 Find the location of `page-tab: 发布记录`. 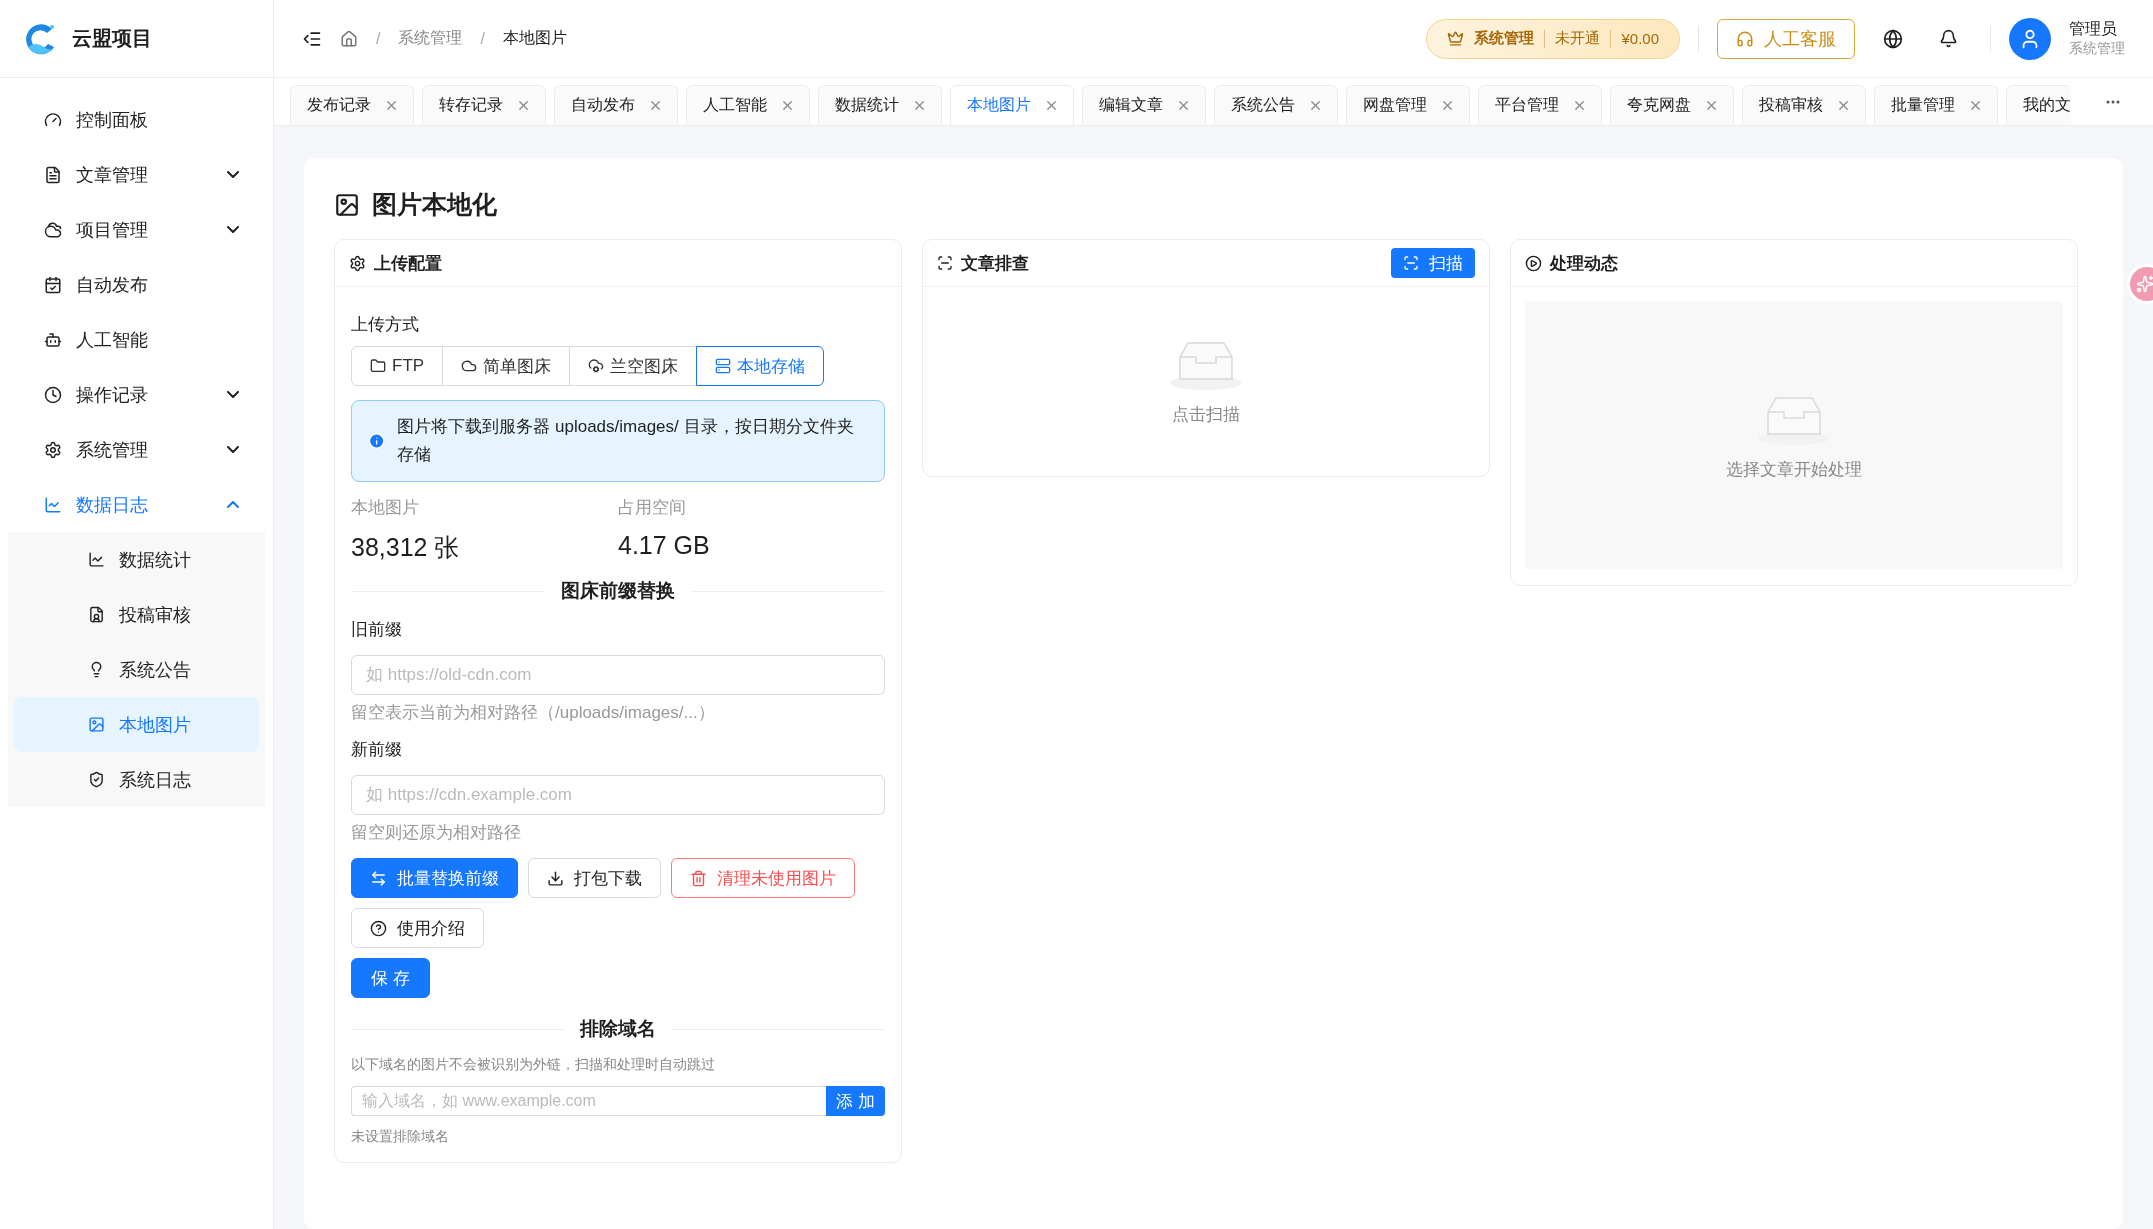

page-tab: 发布记录 is located at coordinates (352, 105).